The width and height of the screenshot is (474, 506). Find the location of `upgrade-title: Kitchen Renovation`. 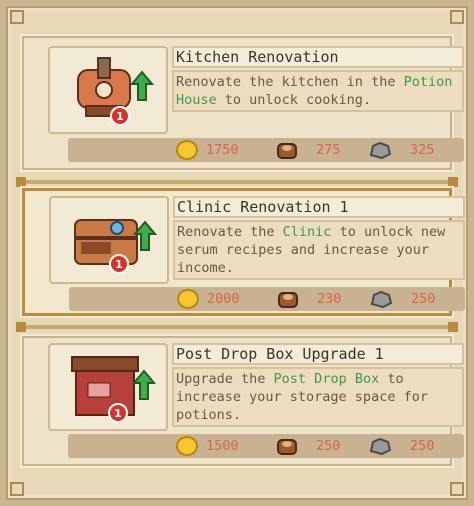

upgrade-title: Kitchen Renovation is located at coordinates (318, 57).